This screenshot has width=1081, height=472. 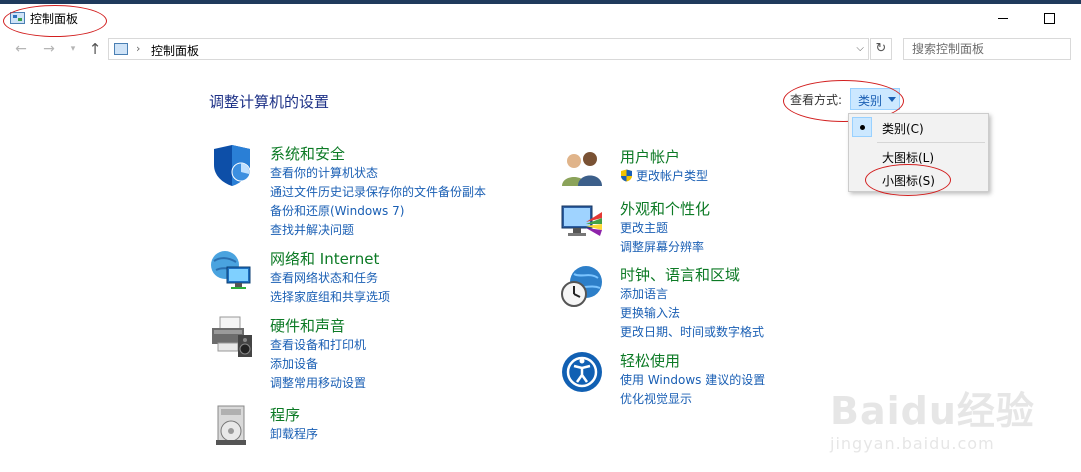 What do you see at coordinates (581, 286) in the screenshot?
I see `clock-globe-icon` at bounding box center [581, 286].